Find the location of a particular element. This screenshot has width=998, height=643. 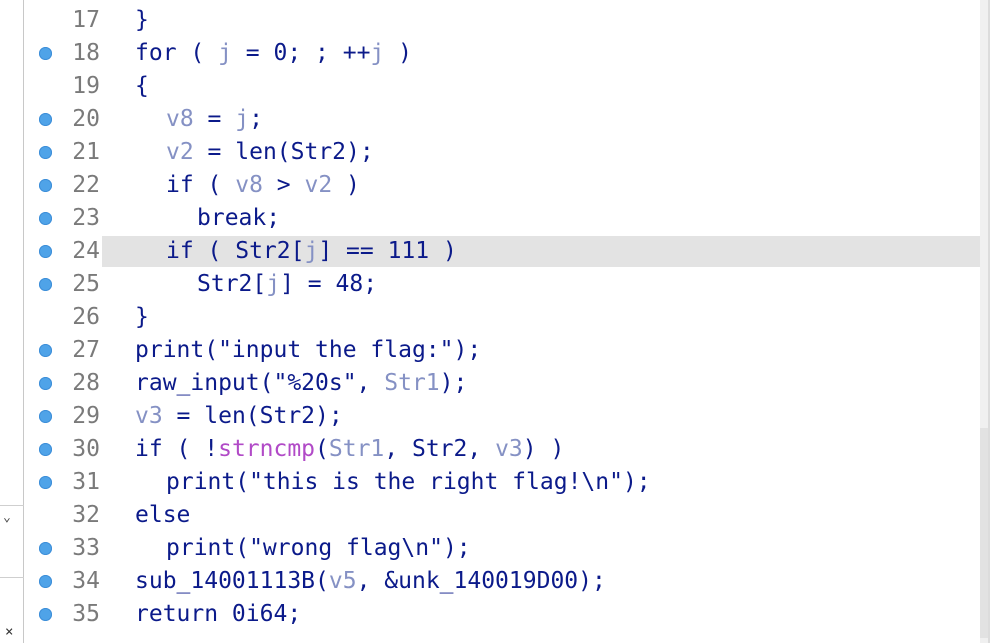

code-text: return 0i64; is located at coordinates (218, 614).